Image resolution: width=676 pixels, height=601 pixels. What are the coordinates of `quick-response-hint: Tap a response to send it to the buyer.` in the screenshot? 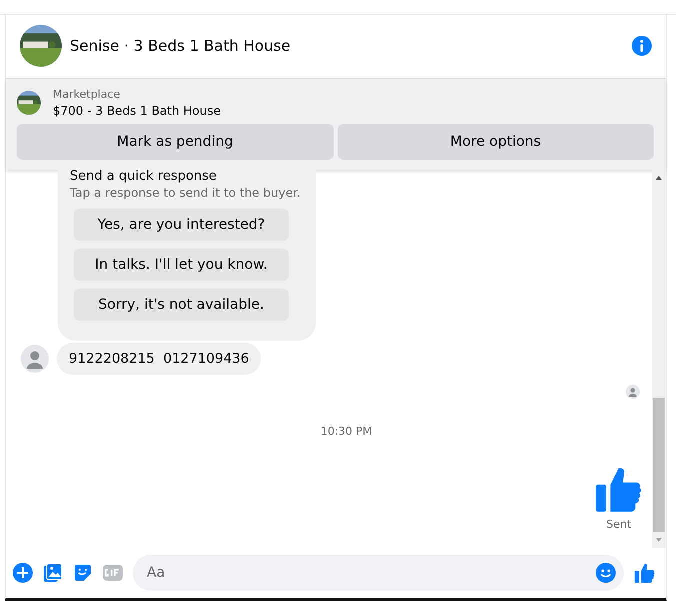 It's located at (186, 193).